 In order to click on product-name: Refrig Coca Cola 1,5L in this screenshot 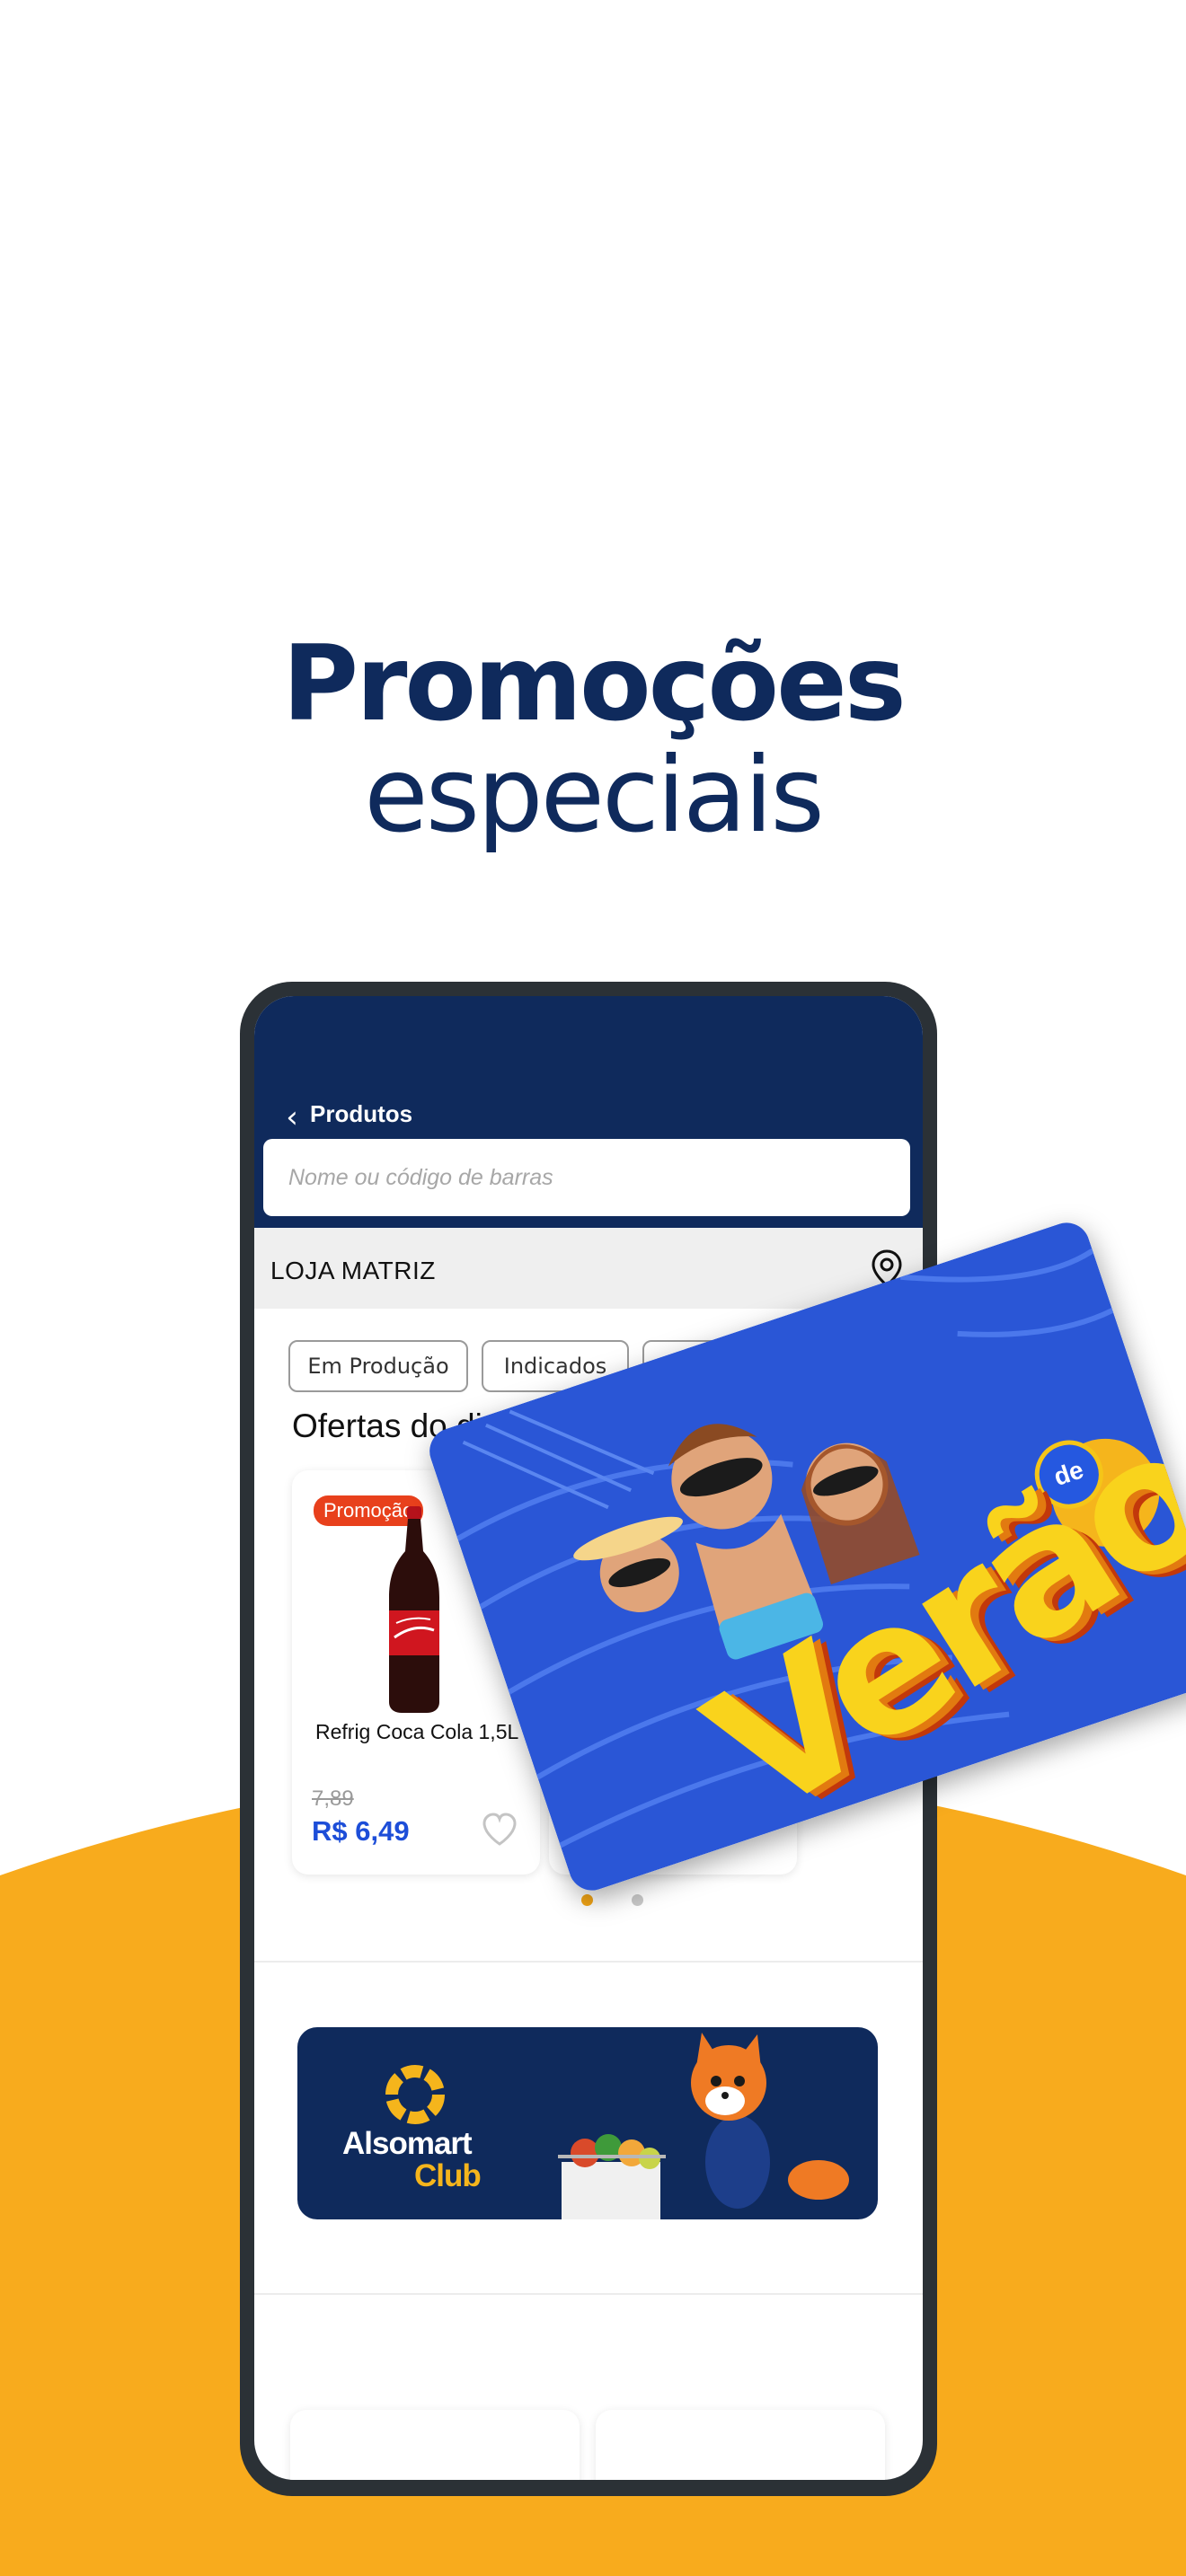, I will do `click(417, 1731)`.